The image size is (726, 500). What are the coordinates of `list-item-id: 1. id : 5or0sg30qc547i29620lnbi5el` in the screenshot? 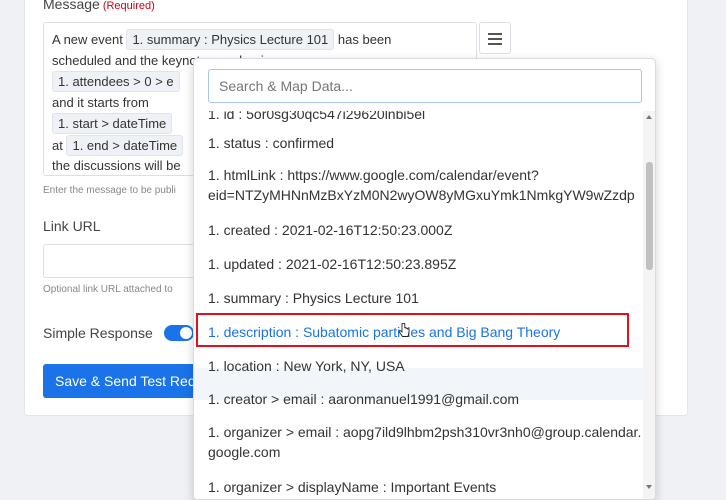 It's located at (426, 117).